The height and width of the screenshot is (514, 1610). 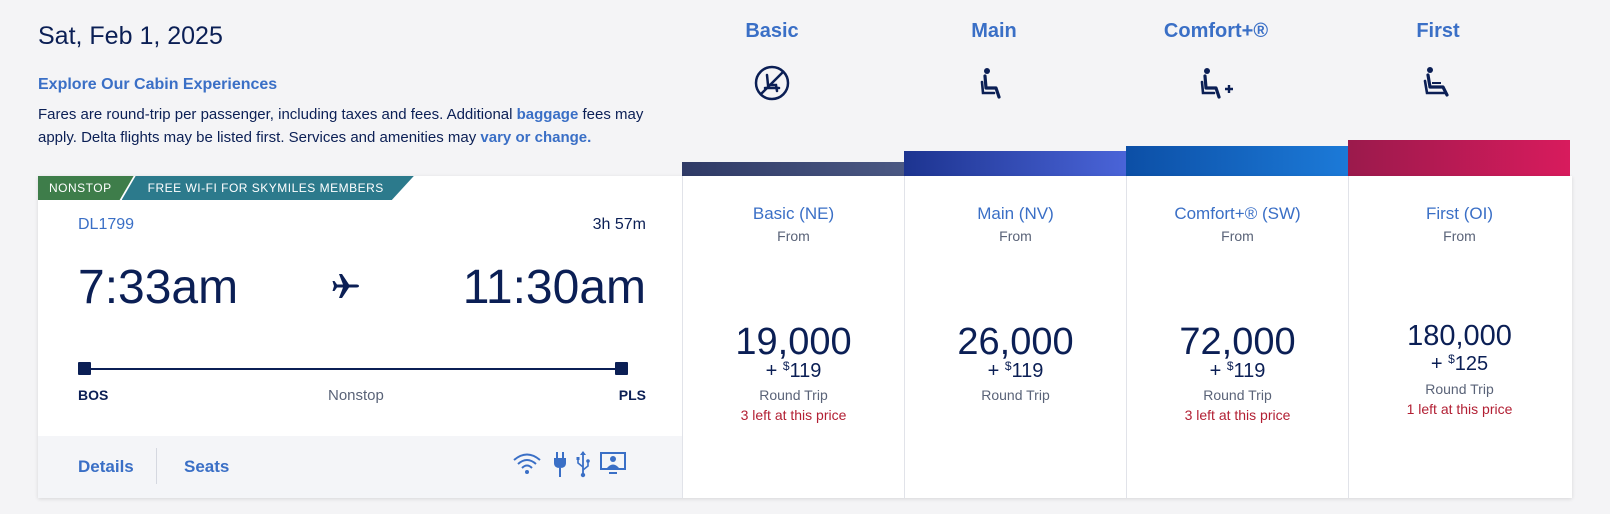 What do you see at coordinates (156, 466) in the screenshot?
I see `footer-divider` at bounding box center [156, 466].